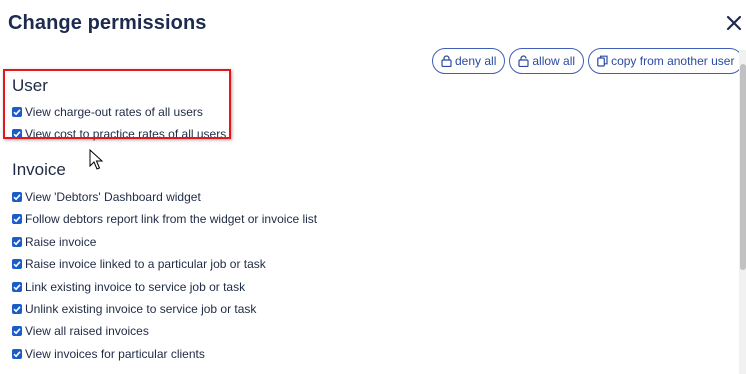  What do you see at coordinates (602, 61) in the screenshot?
I see `copy-icon` at bounding box center [602, 61].